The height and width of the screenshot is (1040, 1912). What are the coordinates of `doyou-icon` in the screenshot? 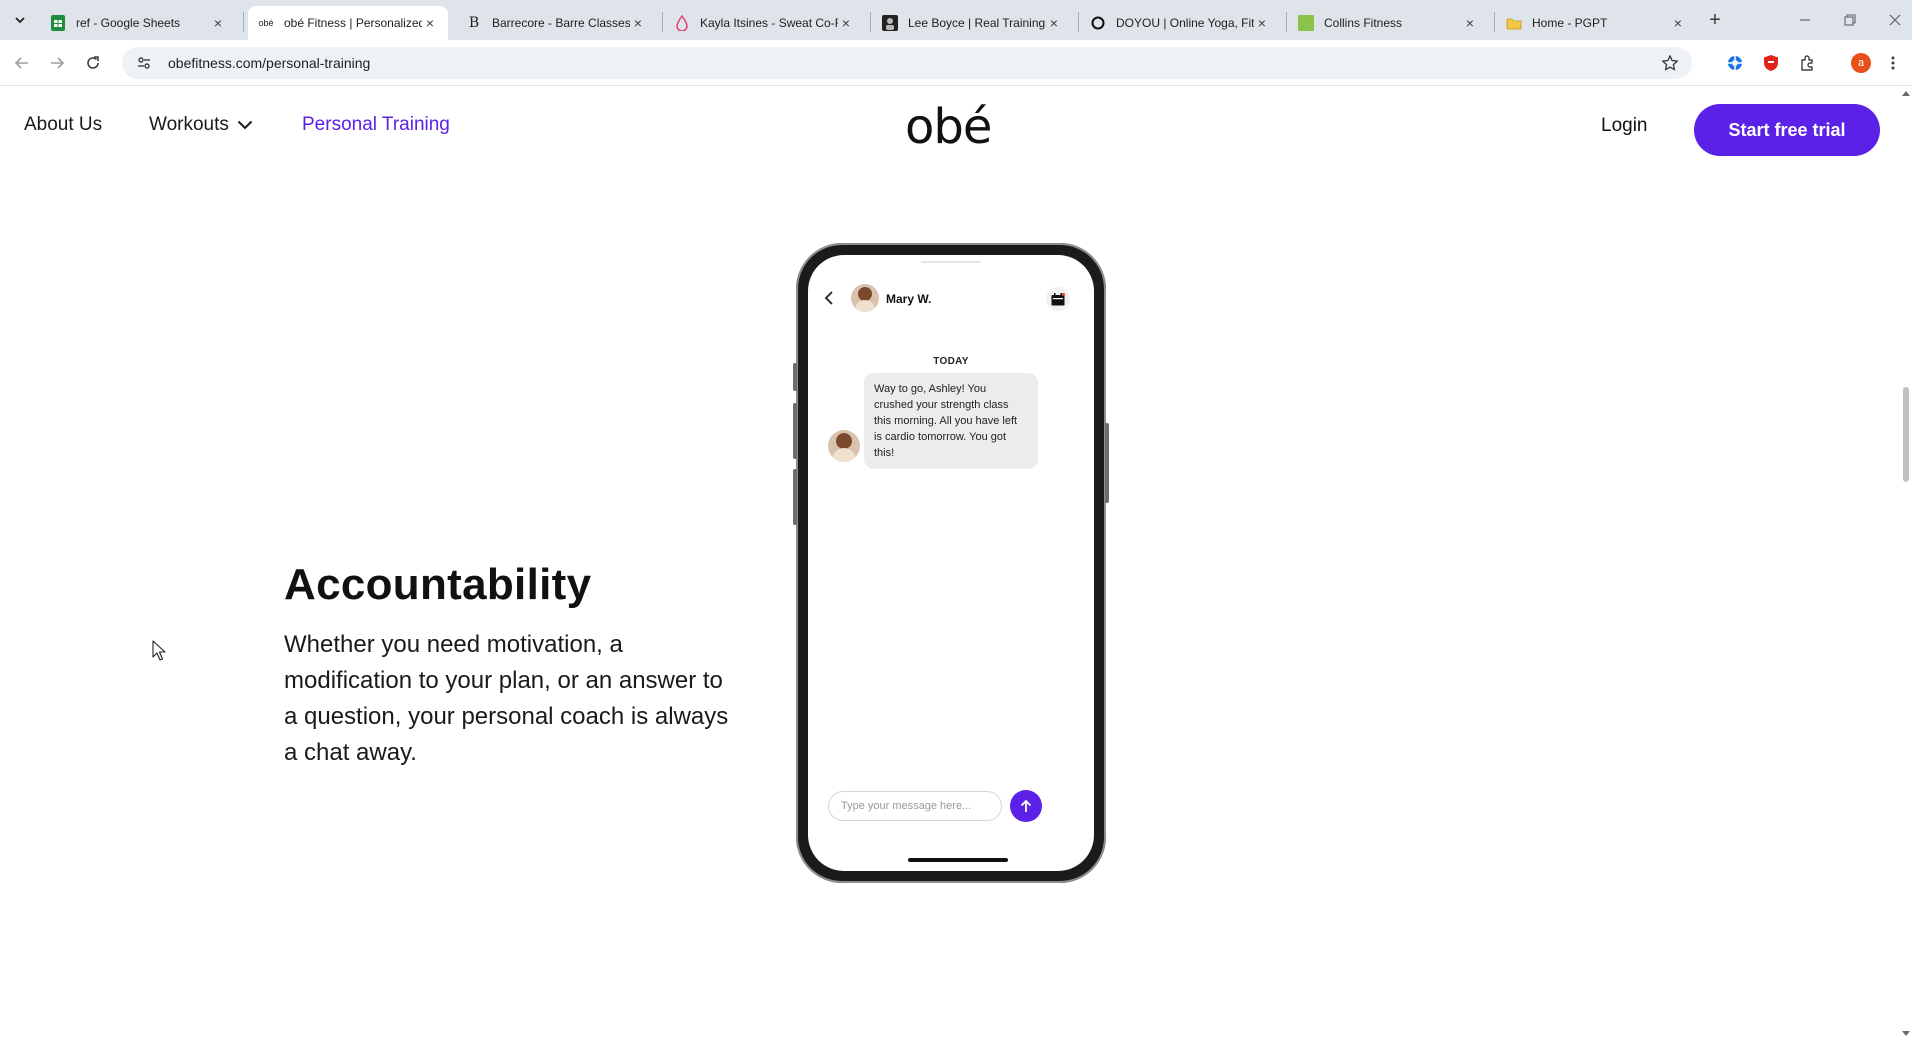 It's located at (1098, 23).